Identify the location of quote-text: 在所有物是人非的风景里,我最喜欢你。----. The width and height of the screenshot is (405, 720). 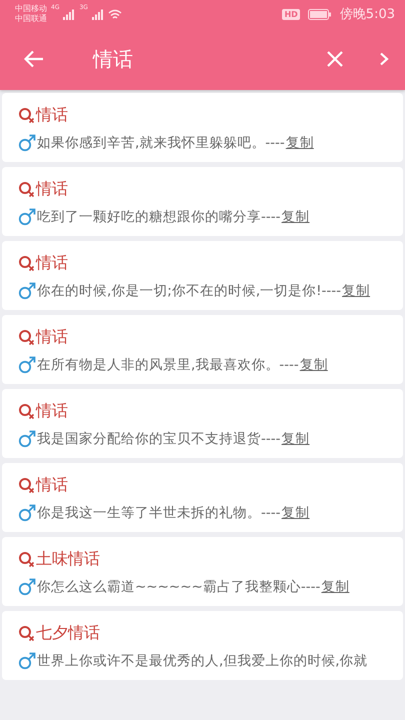
(168, 365).